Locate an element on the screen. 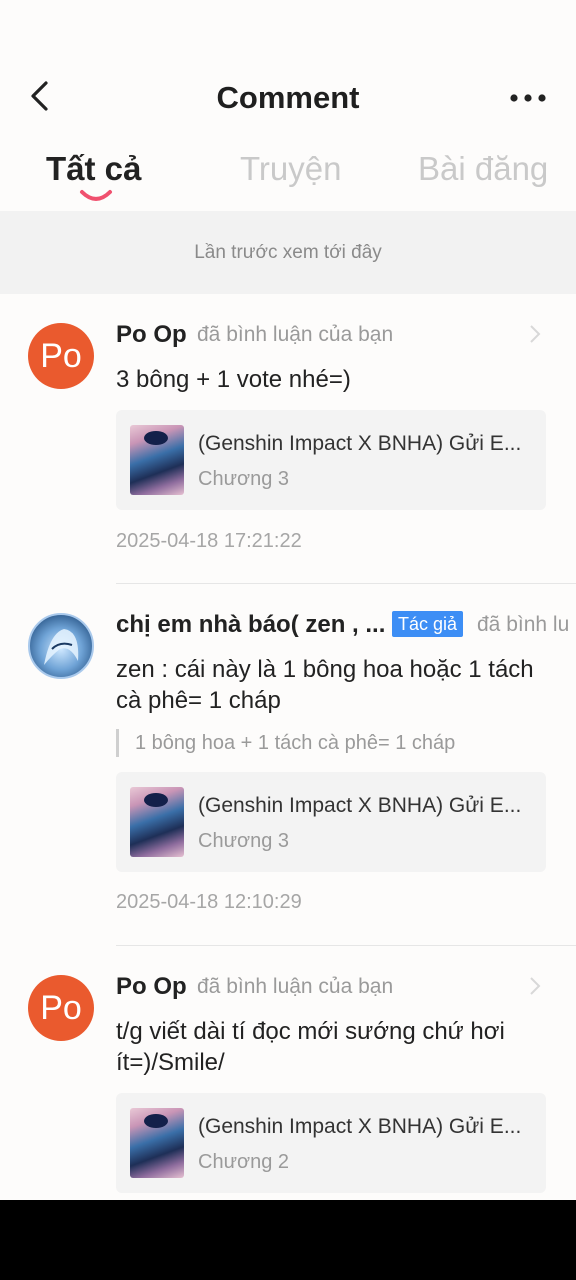  tab-posts: Bài đăng is located at coordinates (483, 169).